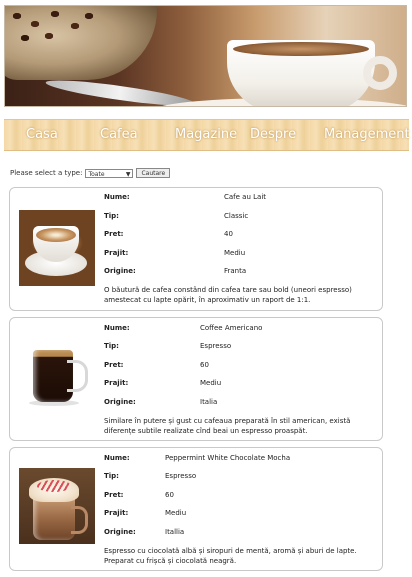 The width and height of the screenshot is (412, 577). I want to click on filter-prompt: Please select a type:, so click(46, 173).